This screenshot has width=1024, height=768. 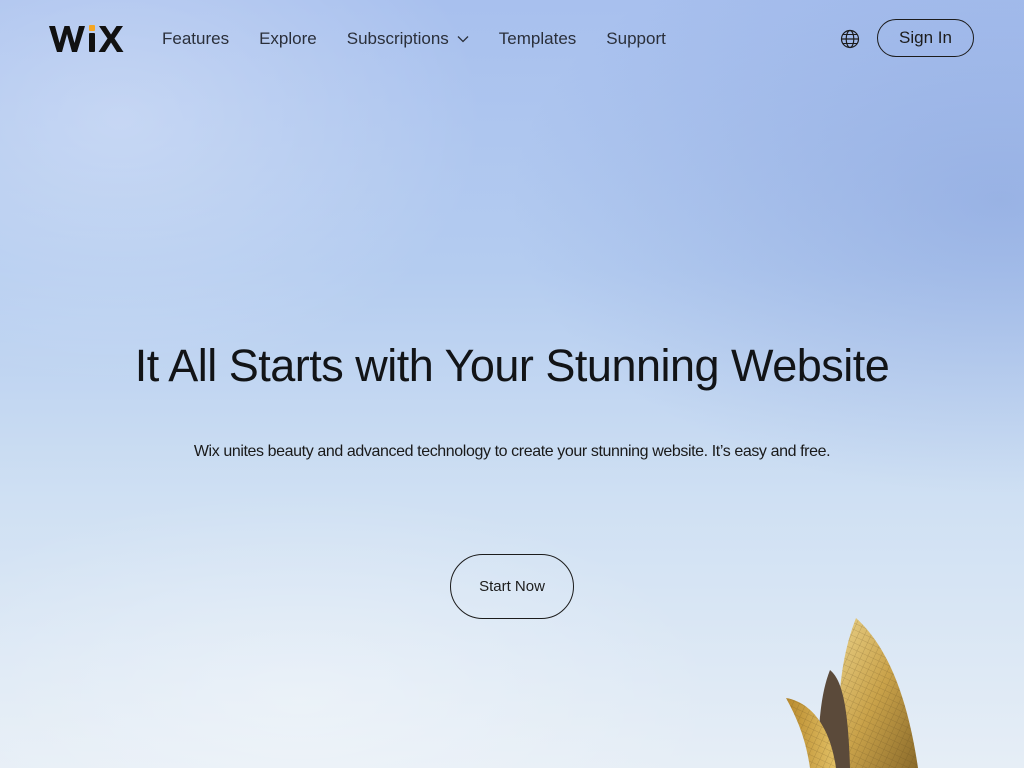 What do you see at coordinates (397, 38) in the screenshot?
I see `nav-label: Subscriptions` at bounding box center [397, 38].